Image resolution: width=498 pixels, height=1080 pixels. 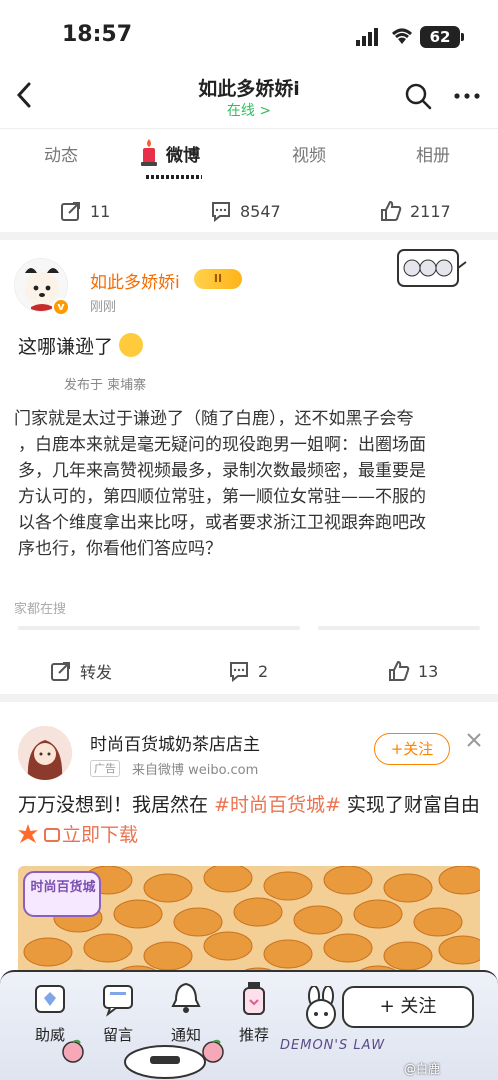 What do you see at coordinates (174, 177) in the screenshot?
I see `active-tab-underline` at bounding box center [174, 177].